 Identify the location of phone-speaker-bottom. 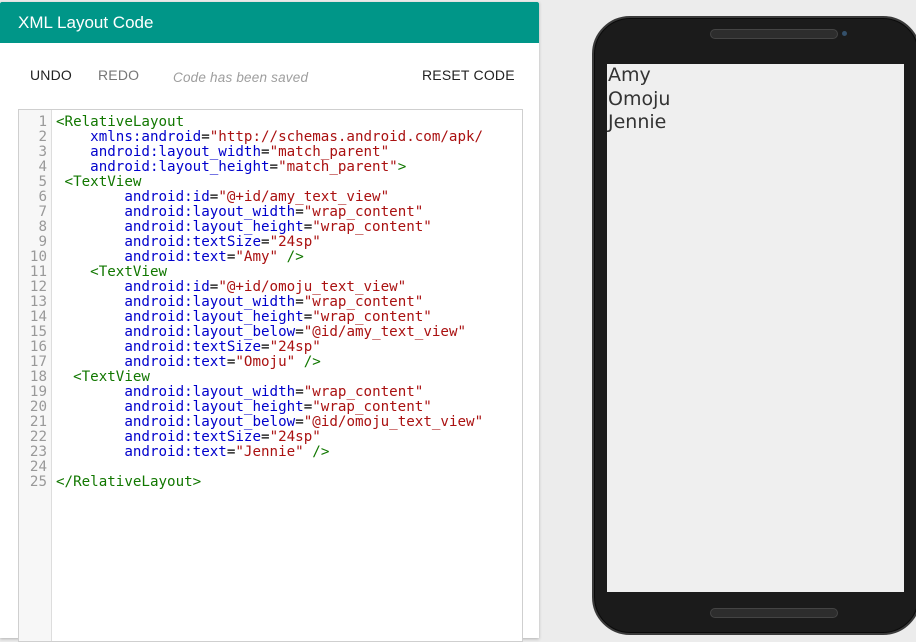
(774, 613).